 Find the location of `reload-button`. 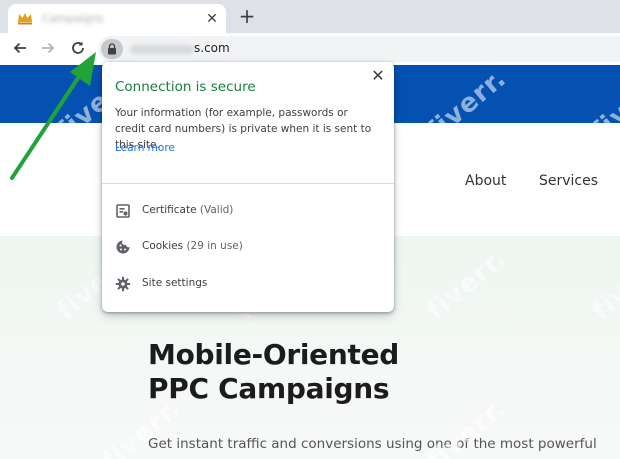

reload-button is located at coordinates (78, 48).